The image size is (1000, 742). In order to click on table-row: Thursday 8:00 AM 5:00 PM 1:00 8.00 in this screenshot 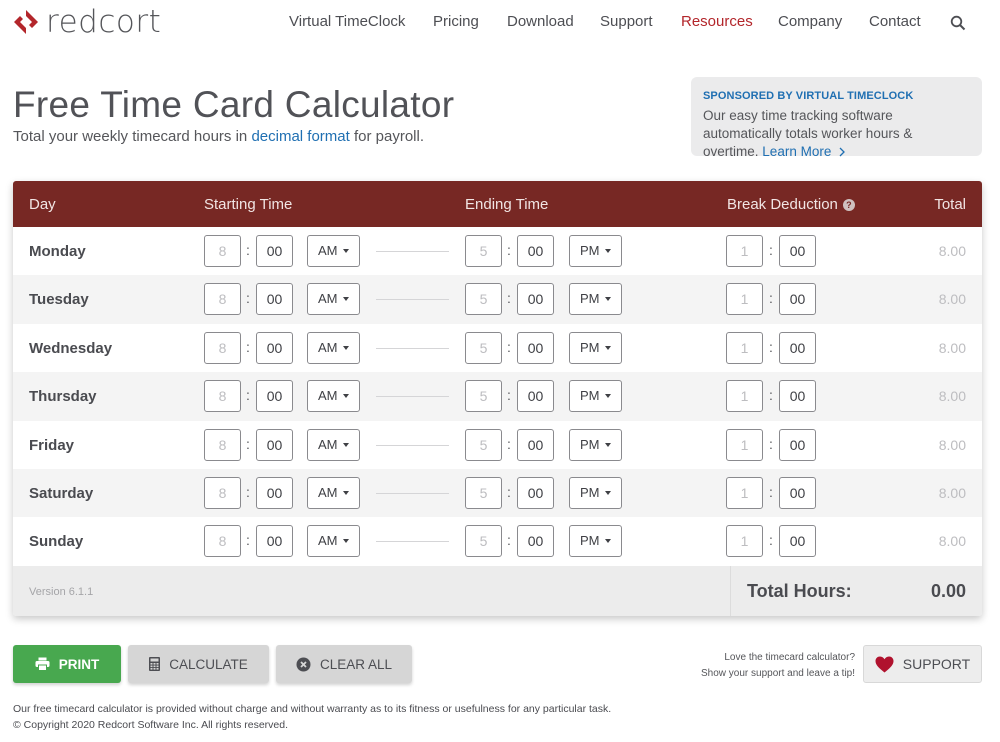, I will do `click(497, 396)`.